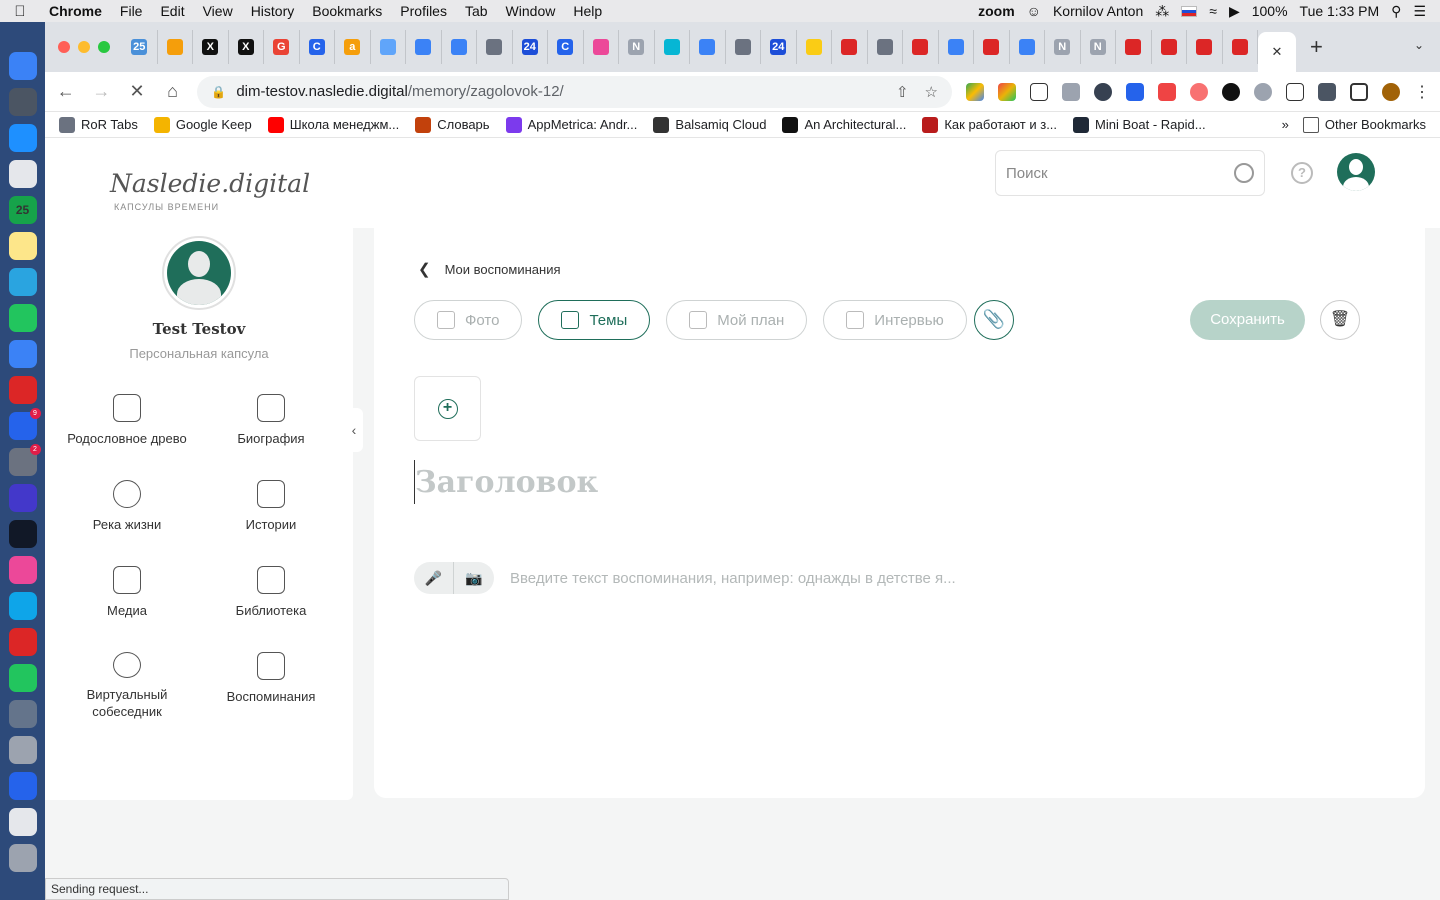  I want to click on menu-window: Window, so click(531, 11).